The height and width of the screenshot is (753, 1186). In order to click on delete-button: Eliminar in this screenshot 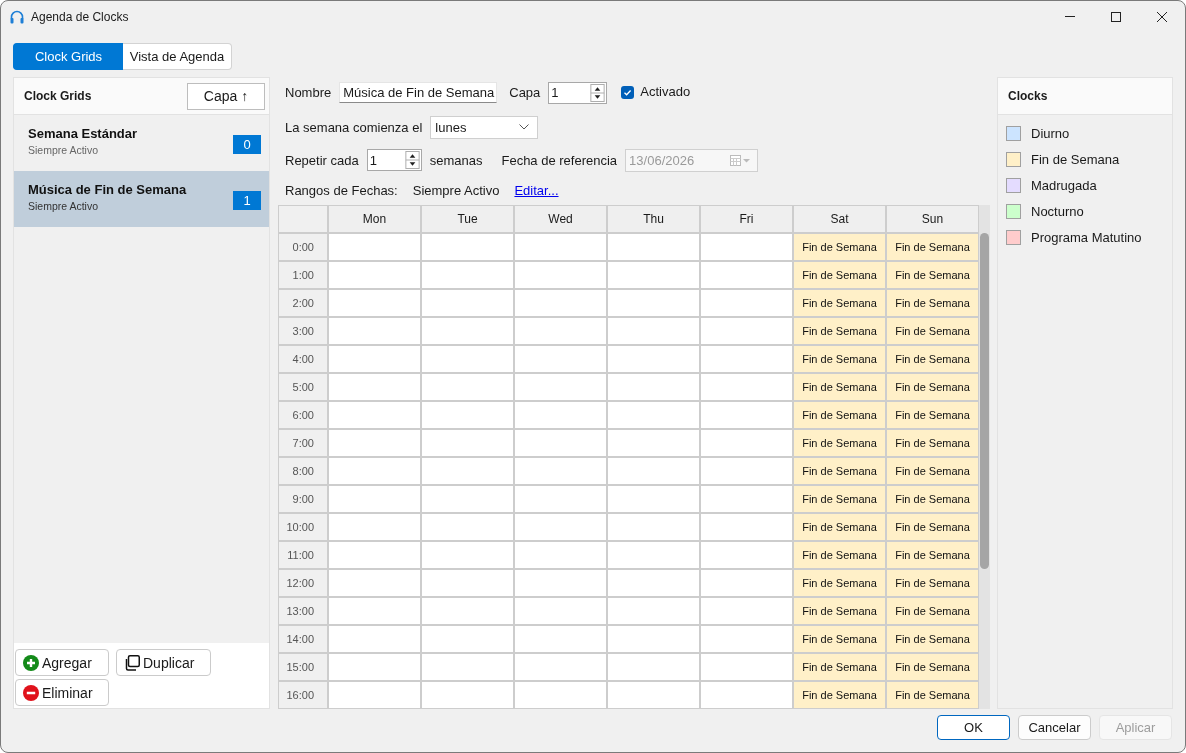, I will do `click(62, 692)`.